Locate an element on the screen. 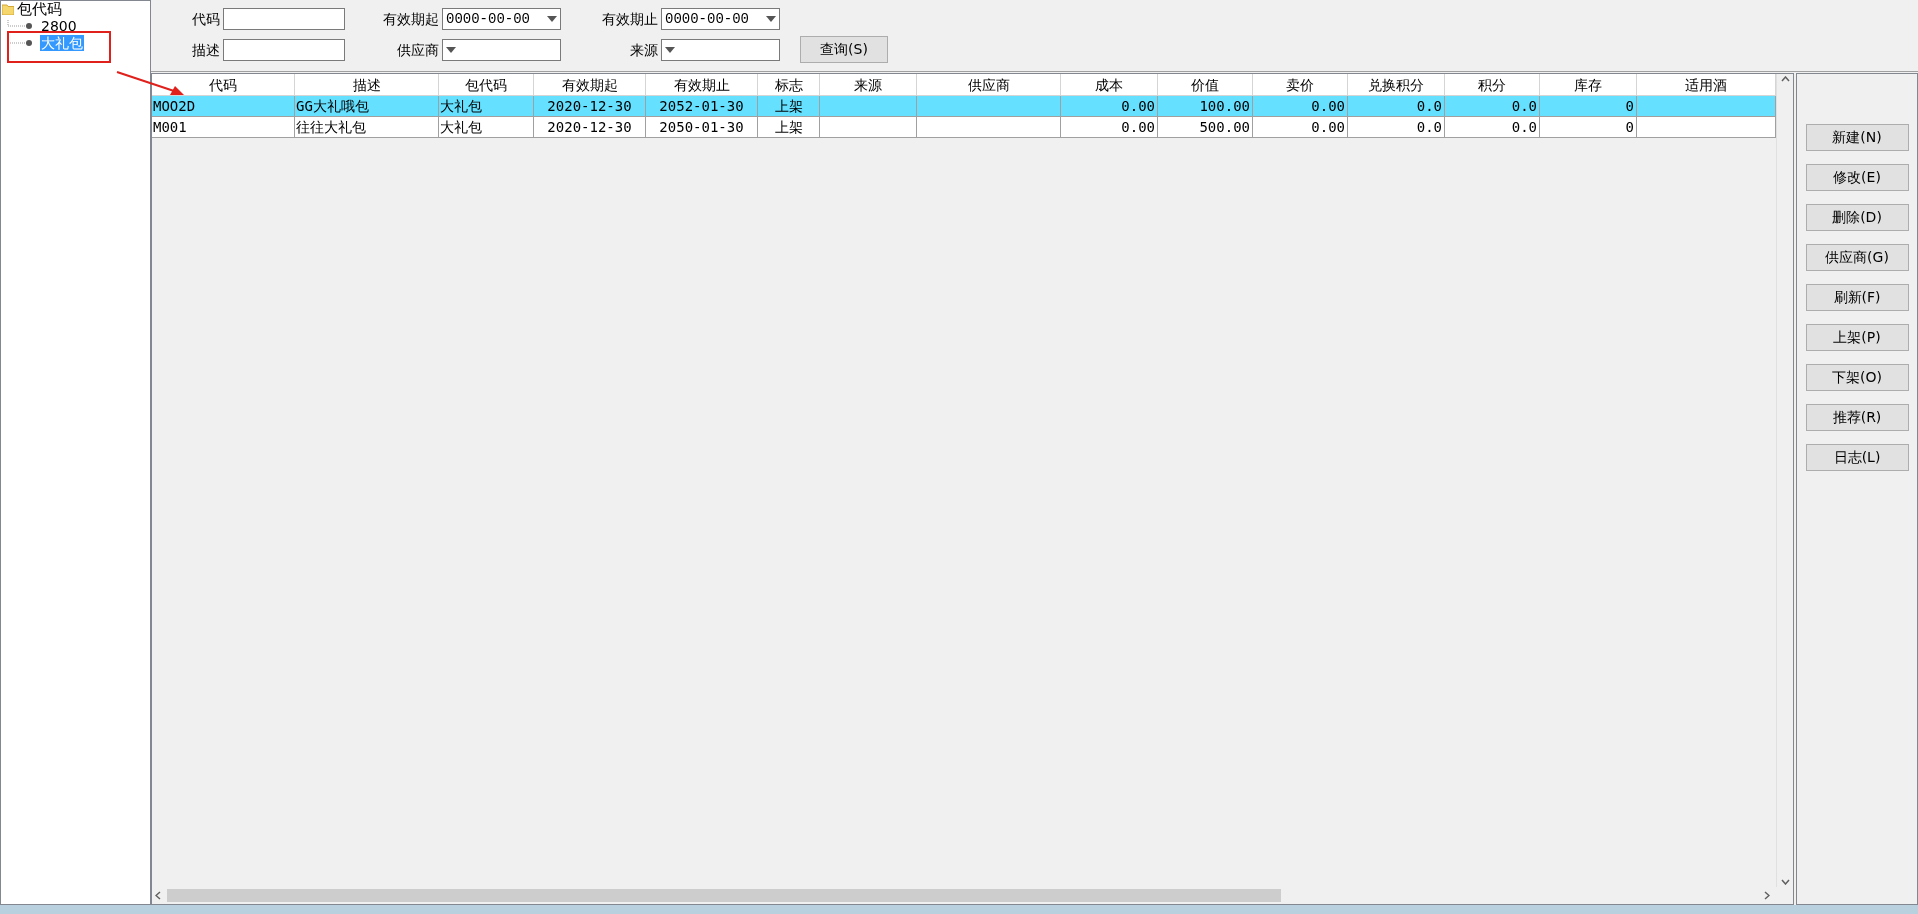  scroll-right-icon is located at coordinates (1767, 895).